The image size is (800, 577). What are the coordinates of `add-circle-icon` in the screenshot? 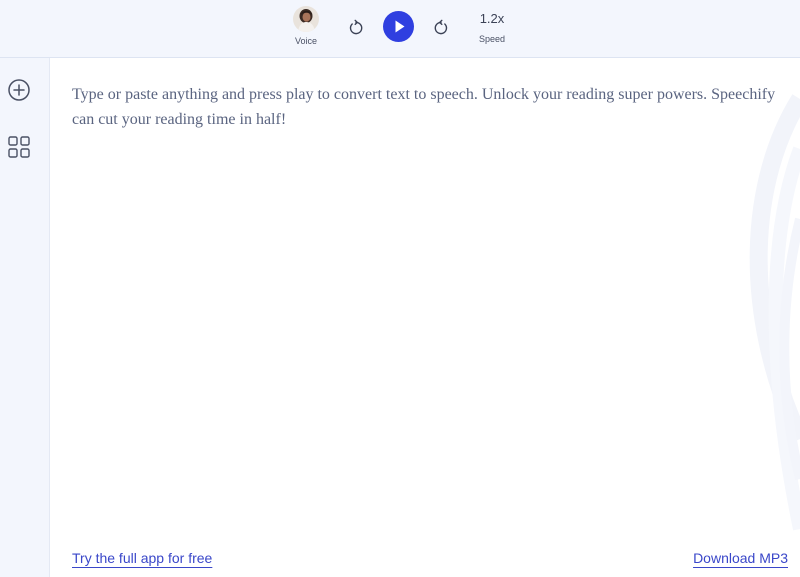 It's located at (19, 90).